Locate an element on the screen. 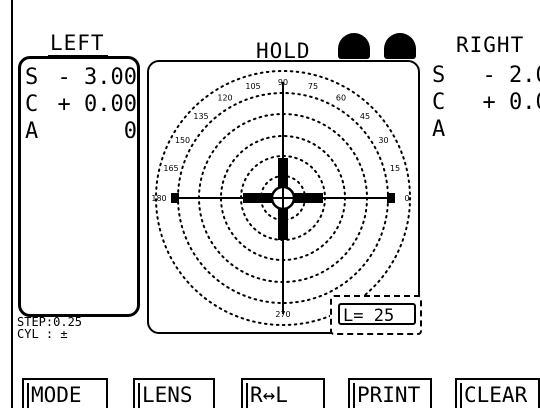 This screenshot has width=540, height=408. angle-label-180: 180 is located at coordinates (158, 198).